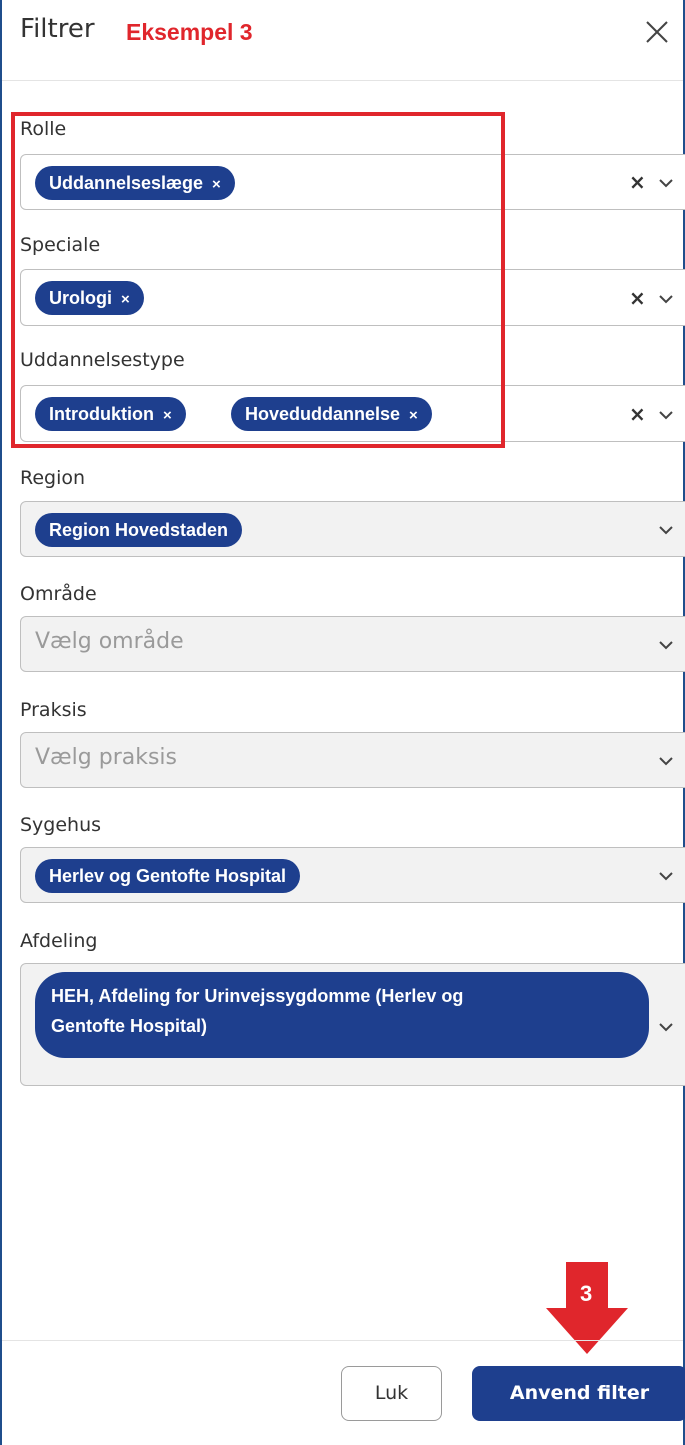 Image resolution: width=685 pixels, height=1445 pixels. What do you see at coordinates (80, 298) in the screenshot?
I see `chip-label: Urologi` at bounding box center [80, 298].